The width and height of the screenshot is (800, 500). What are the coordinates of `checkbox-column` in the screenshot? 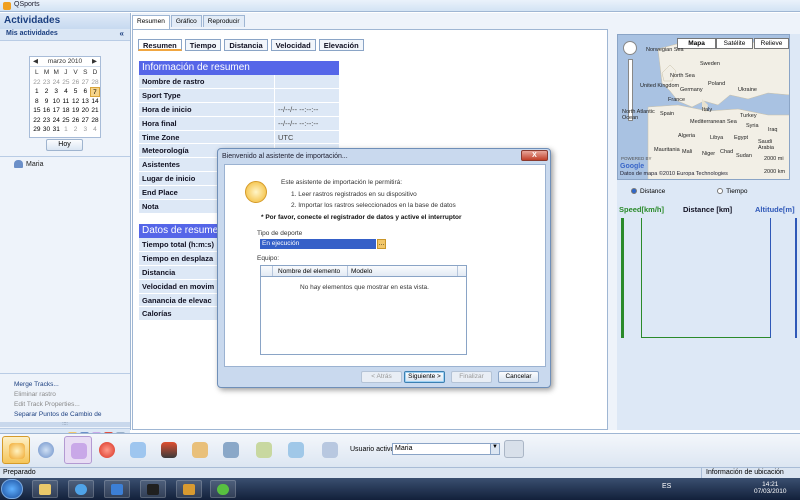 It's located at (267, 271).